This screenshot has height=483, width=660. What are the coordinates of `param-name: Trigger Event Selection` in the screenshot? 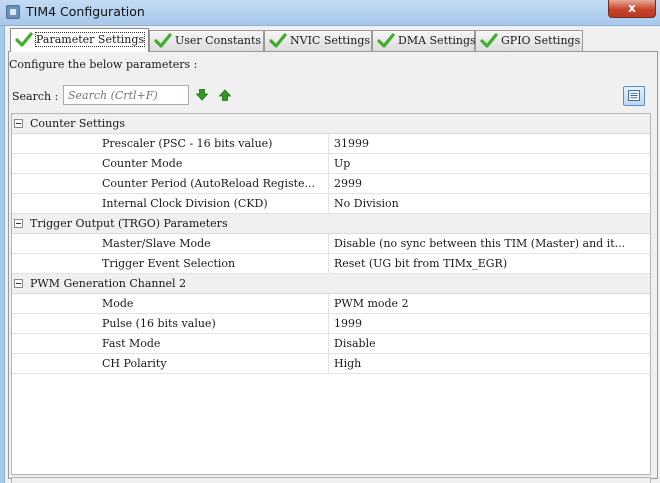 It's located at (169, 263).